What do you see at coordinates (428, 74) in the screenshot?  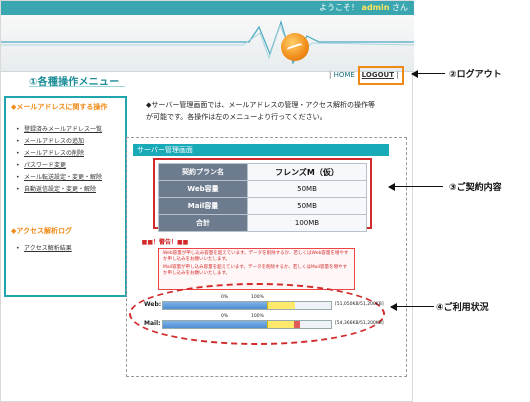 I see `logout-arrow` at bounding box center [428, 74].